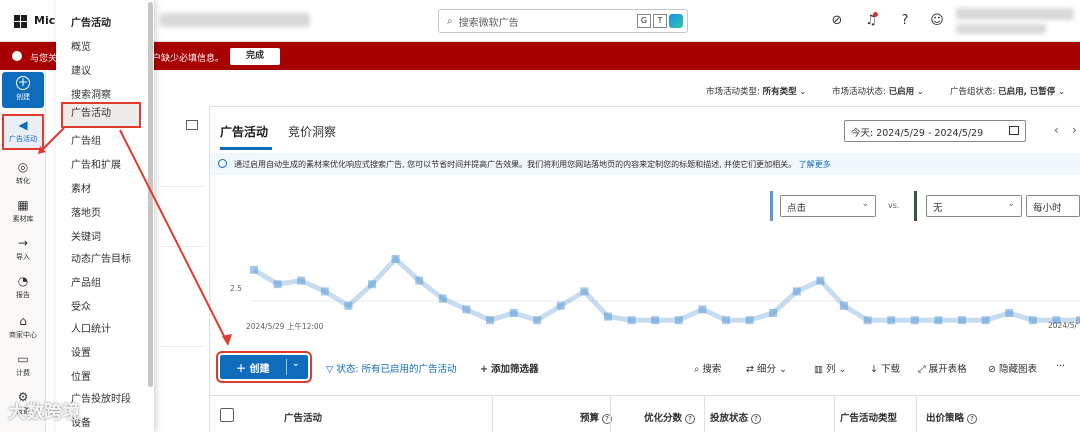 The width and height of the screenshot is (1080, 432). I want to click on col-header-label: 投放状态, so click(729, 418).